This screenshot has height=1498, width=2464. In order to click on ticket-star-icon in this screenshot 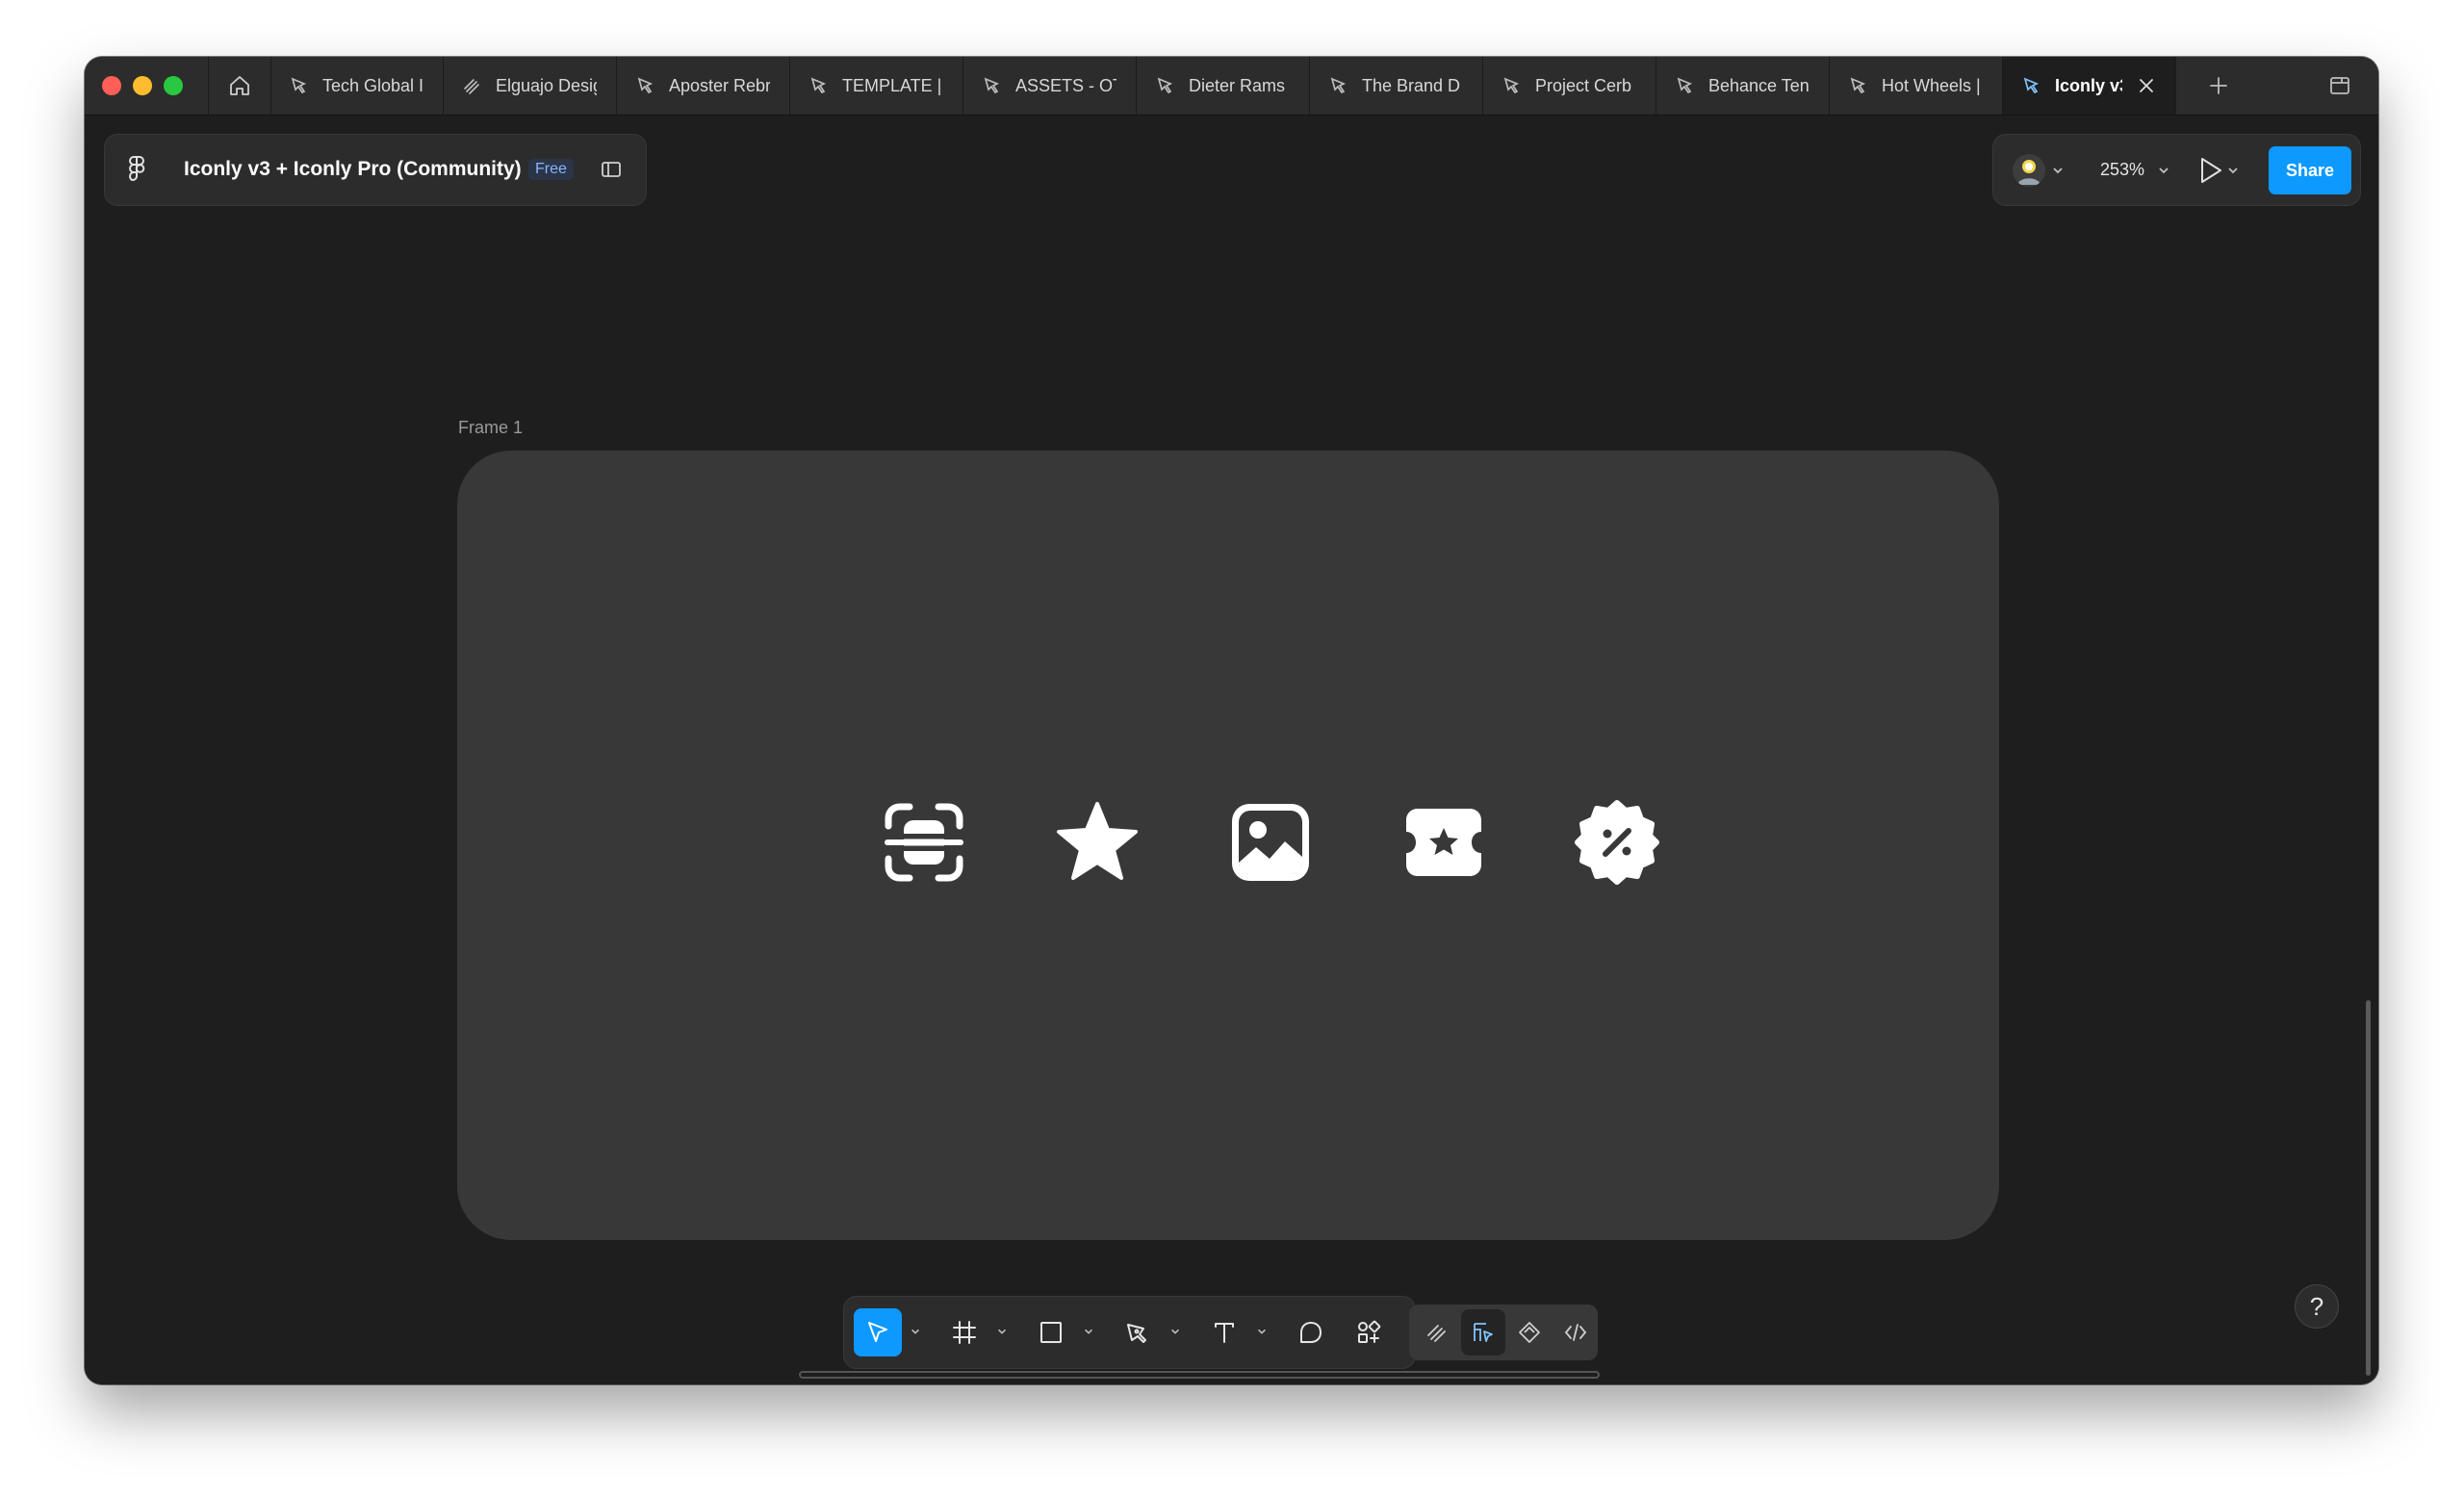, I will do `click(1443, 842)`.